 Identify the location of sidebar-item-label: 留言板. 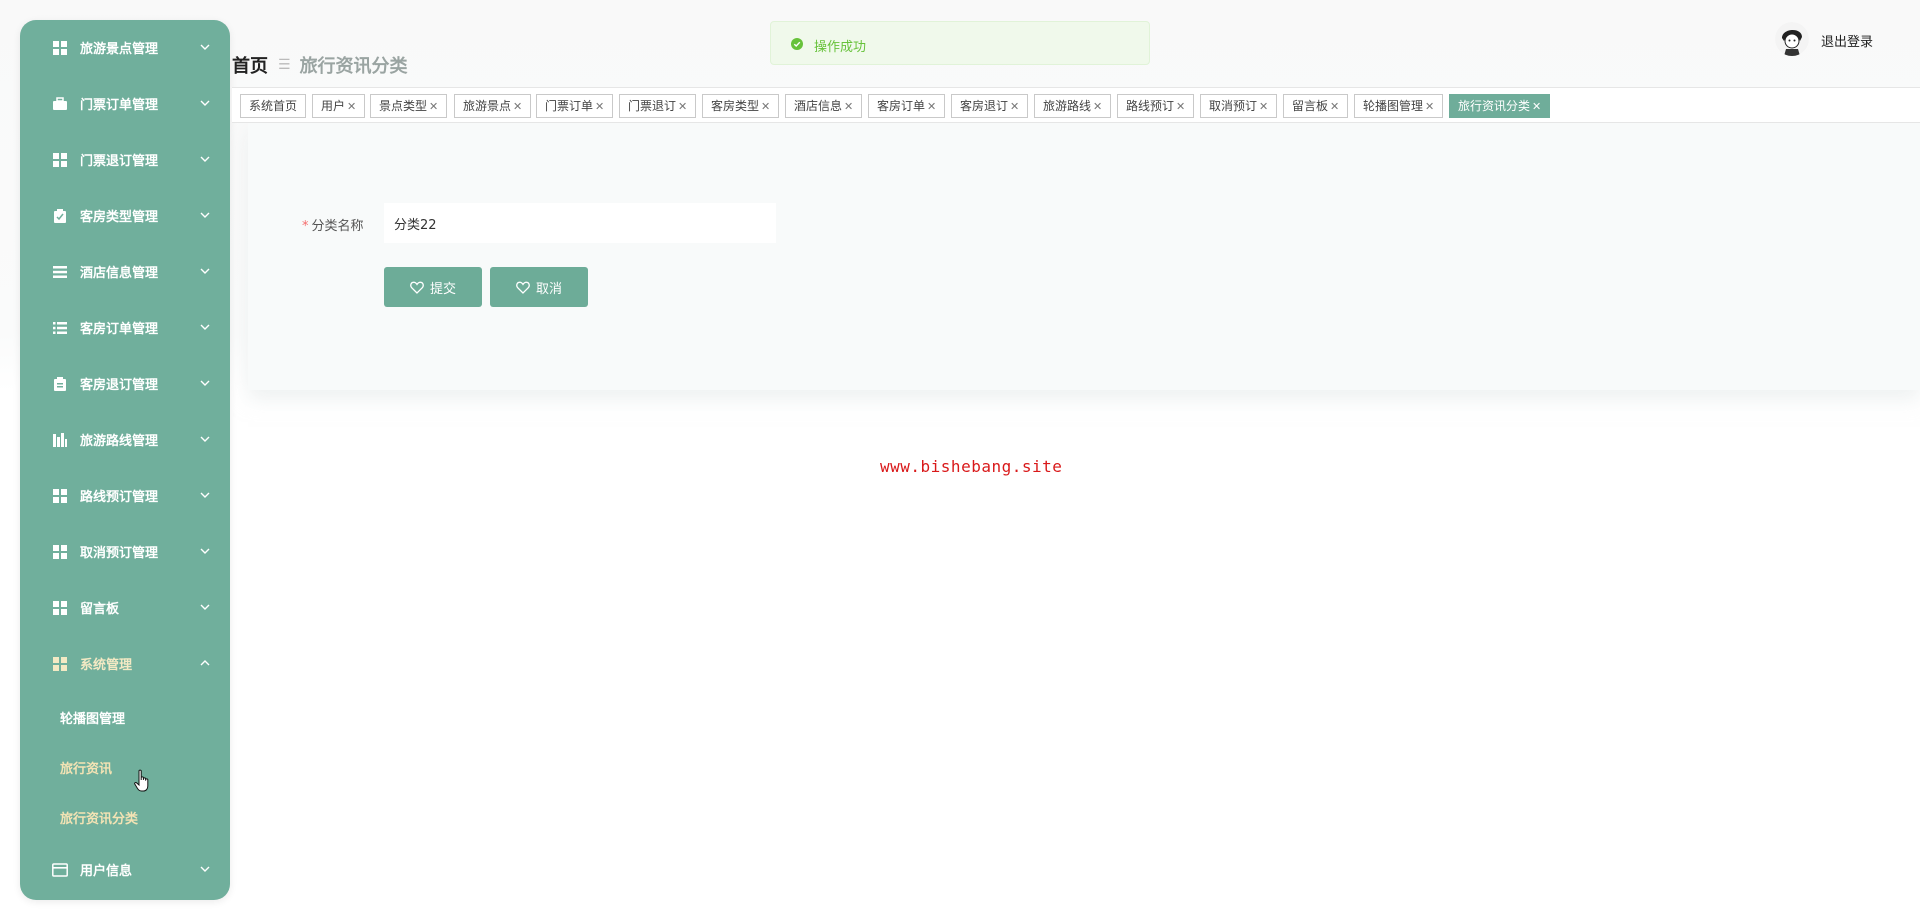
(100, 609).